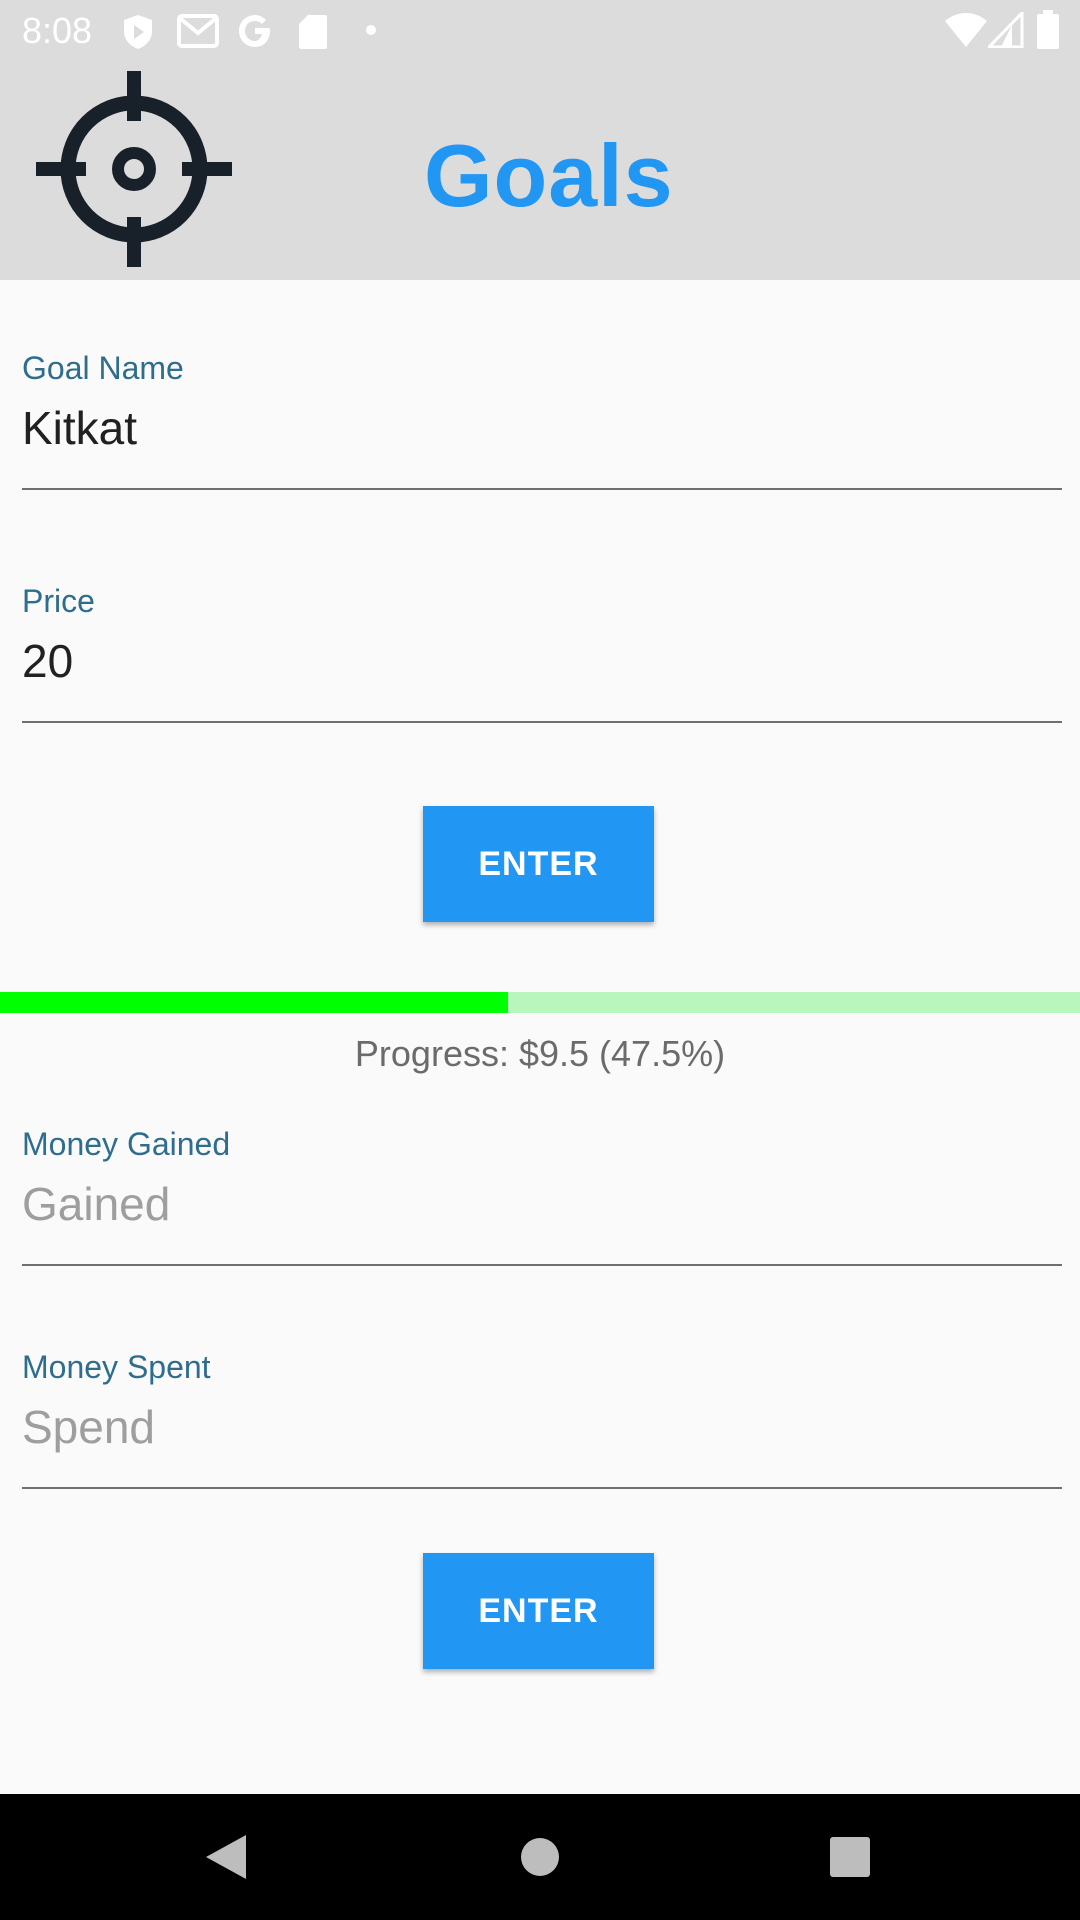 This screenshot has height=1920, width=1080. I want to click on money-spent-label: Money Spent, so click(116, 1367).